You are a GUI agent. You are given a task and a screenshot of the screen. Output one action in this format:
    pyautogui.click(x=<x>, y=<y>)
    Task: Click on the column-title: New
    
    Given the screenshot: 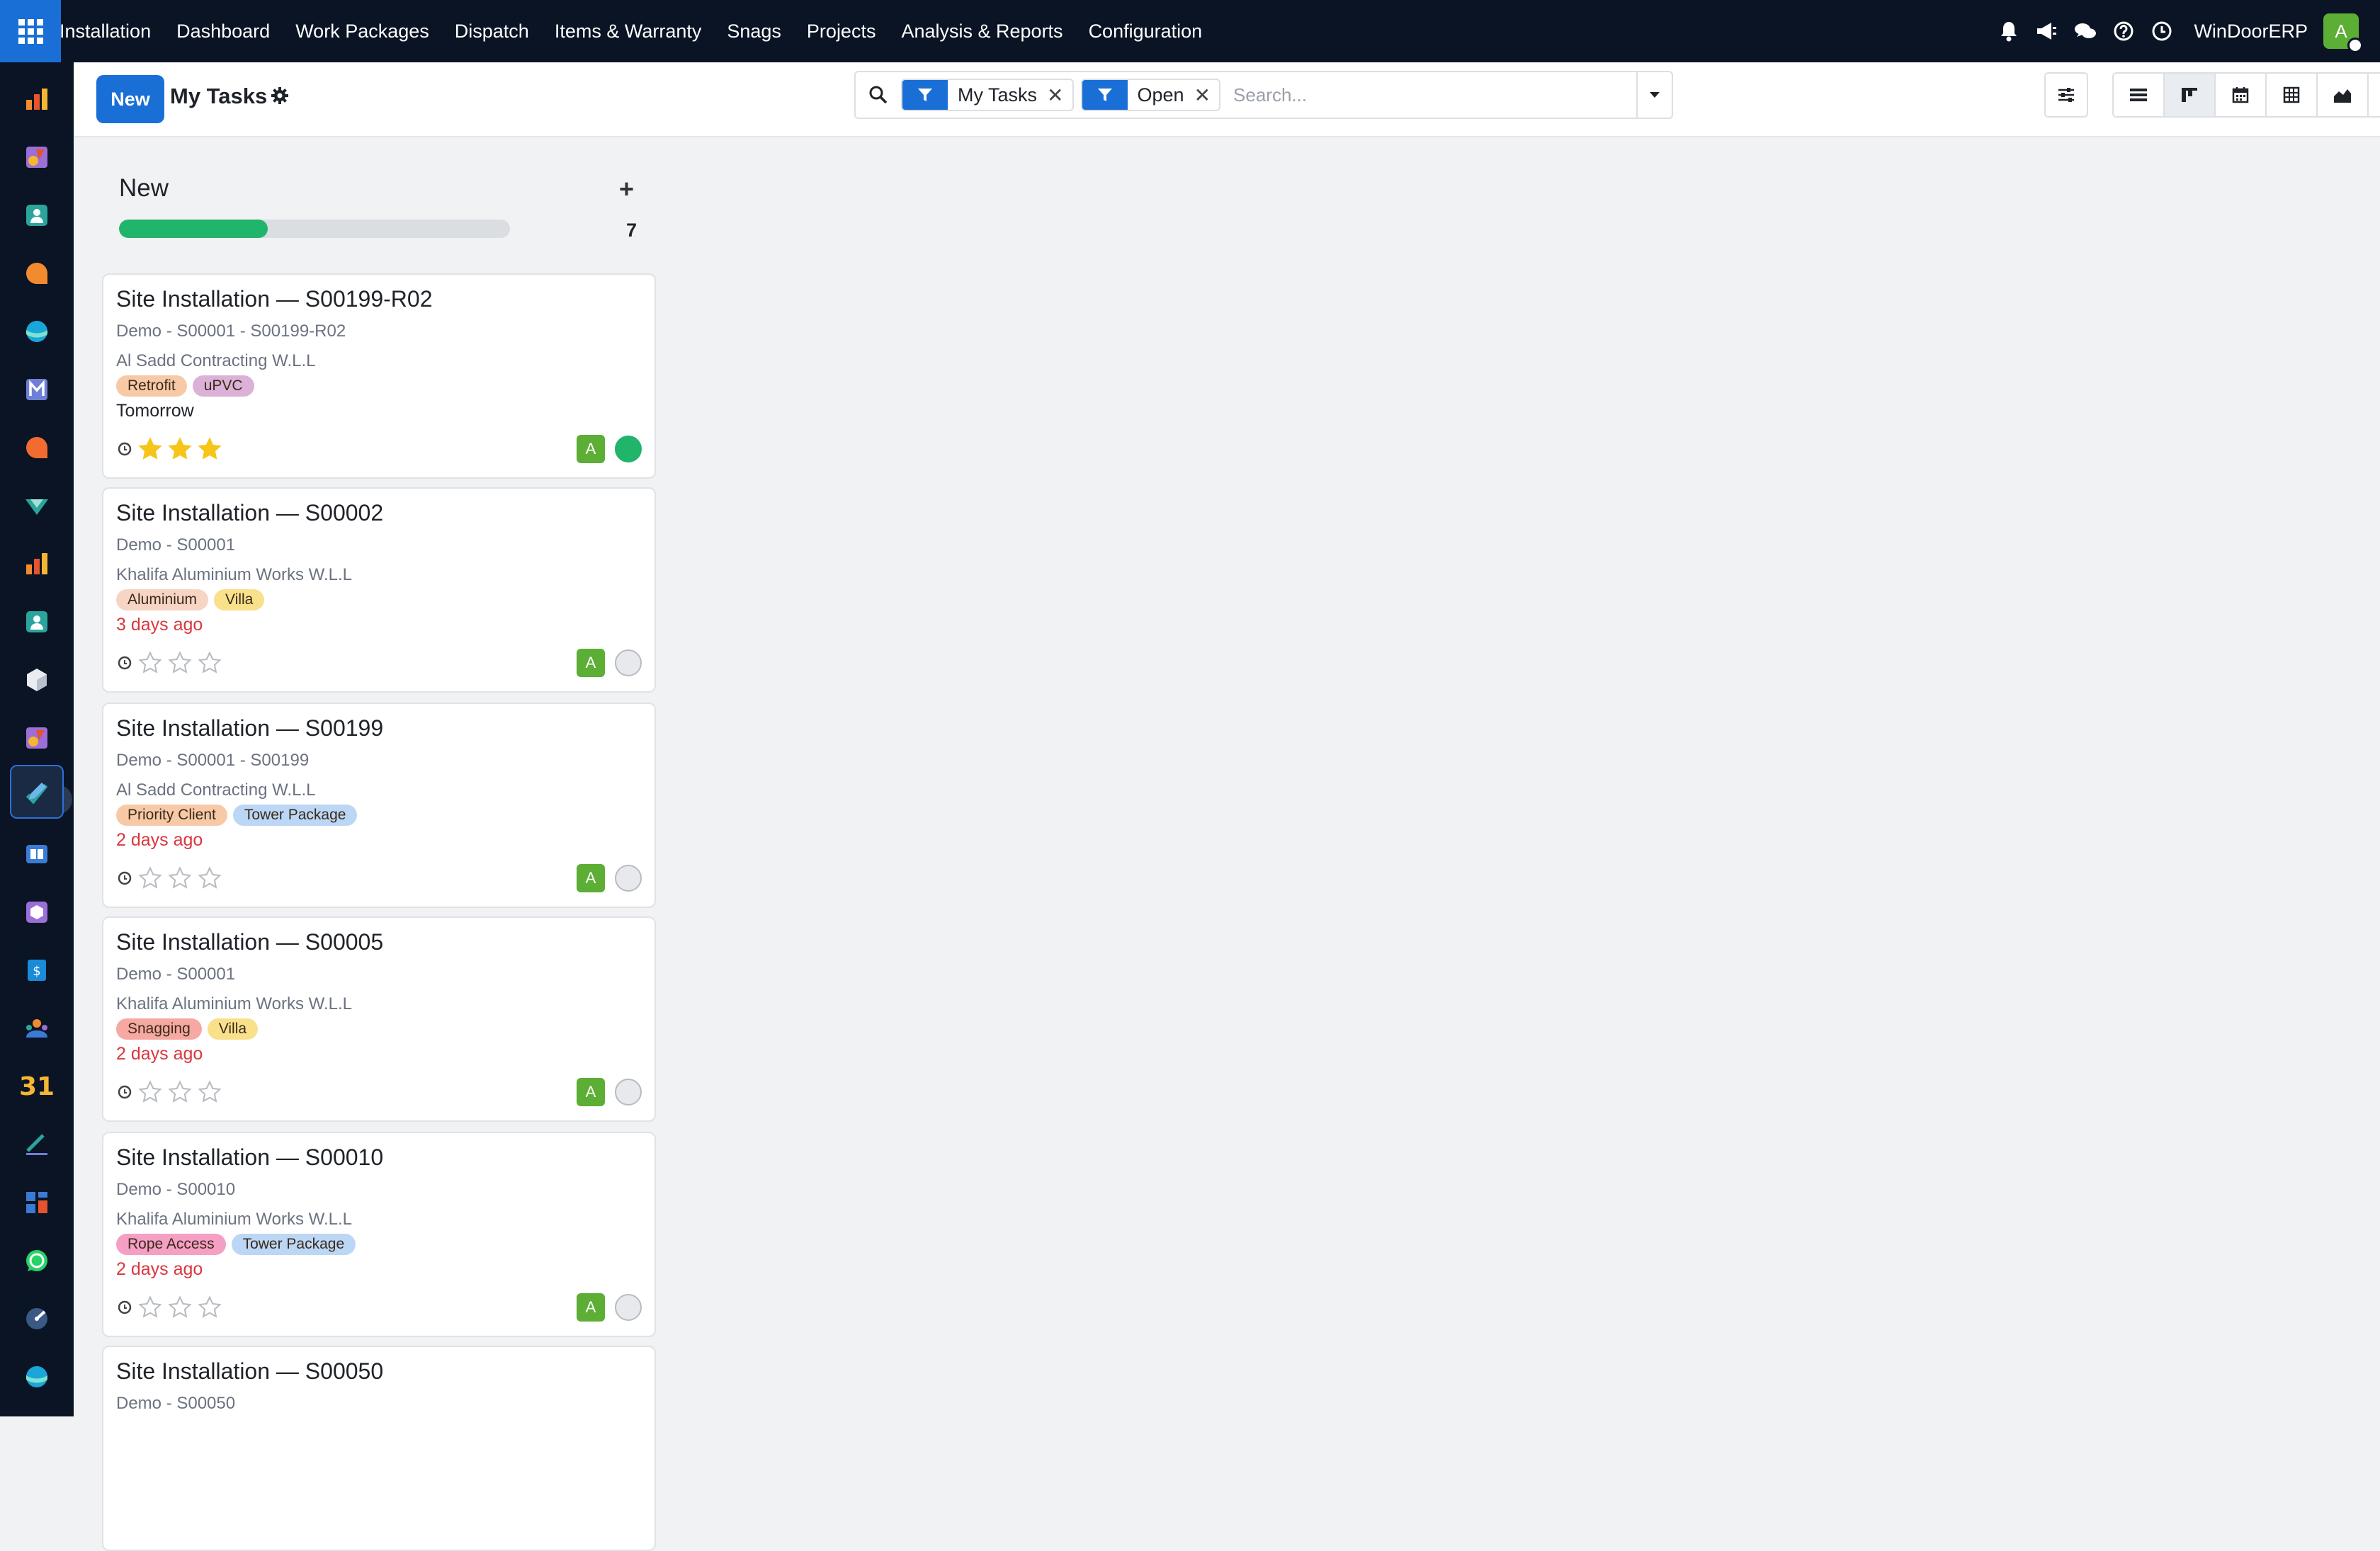 What is the action you would take?
    pyautogui.click(x=144, y=189)
    